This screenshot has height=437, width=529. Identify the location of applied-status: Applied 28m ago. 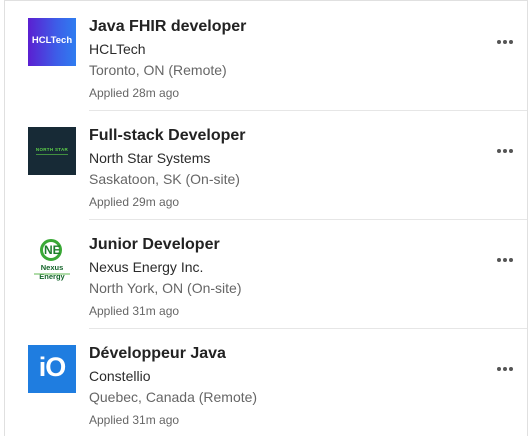
(134, 93).